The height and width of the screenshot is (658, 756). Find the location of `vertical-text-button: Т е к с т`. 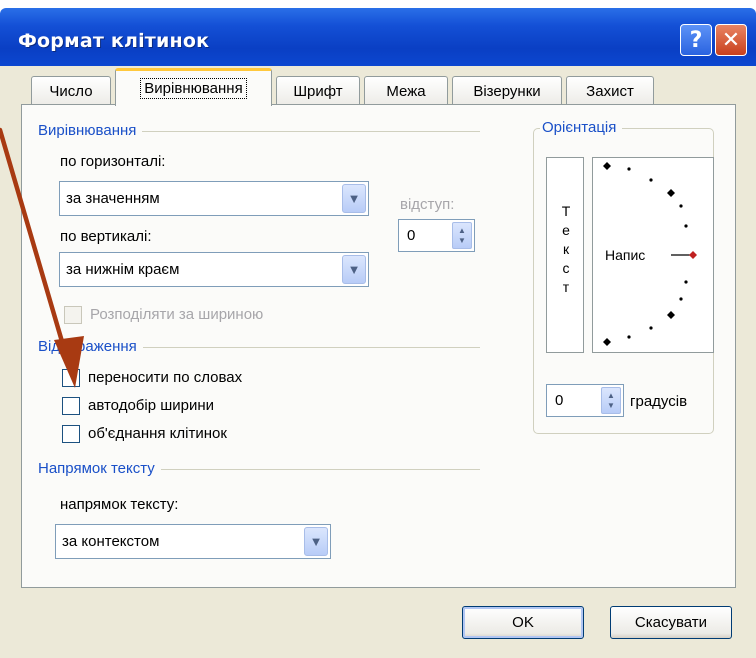

vertical-text-button: Т е к с т is located at coordinates (565, 255).